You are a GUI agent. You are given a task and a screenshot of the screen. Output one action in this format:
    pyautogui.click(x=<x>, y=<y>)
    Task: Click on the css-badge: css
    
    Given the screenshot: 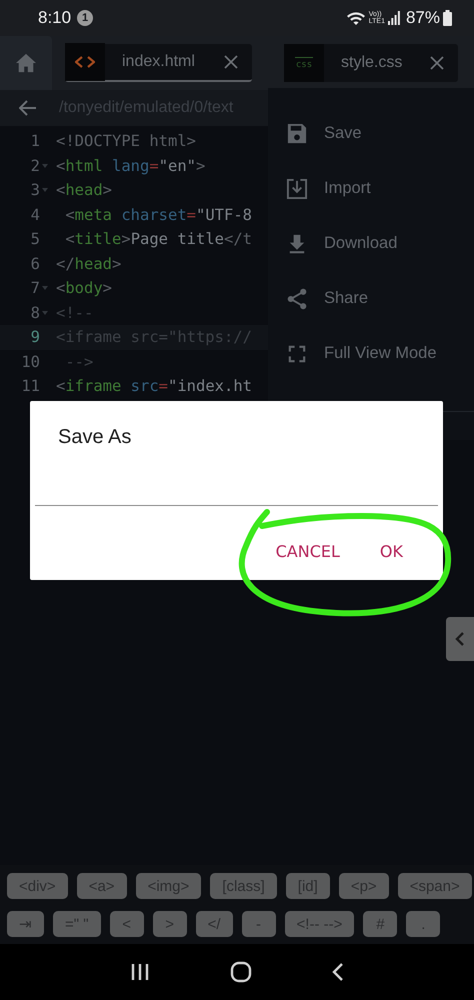 What is the action you would take?
    pyautogui.click(x=304, y=63)
    